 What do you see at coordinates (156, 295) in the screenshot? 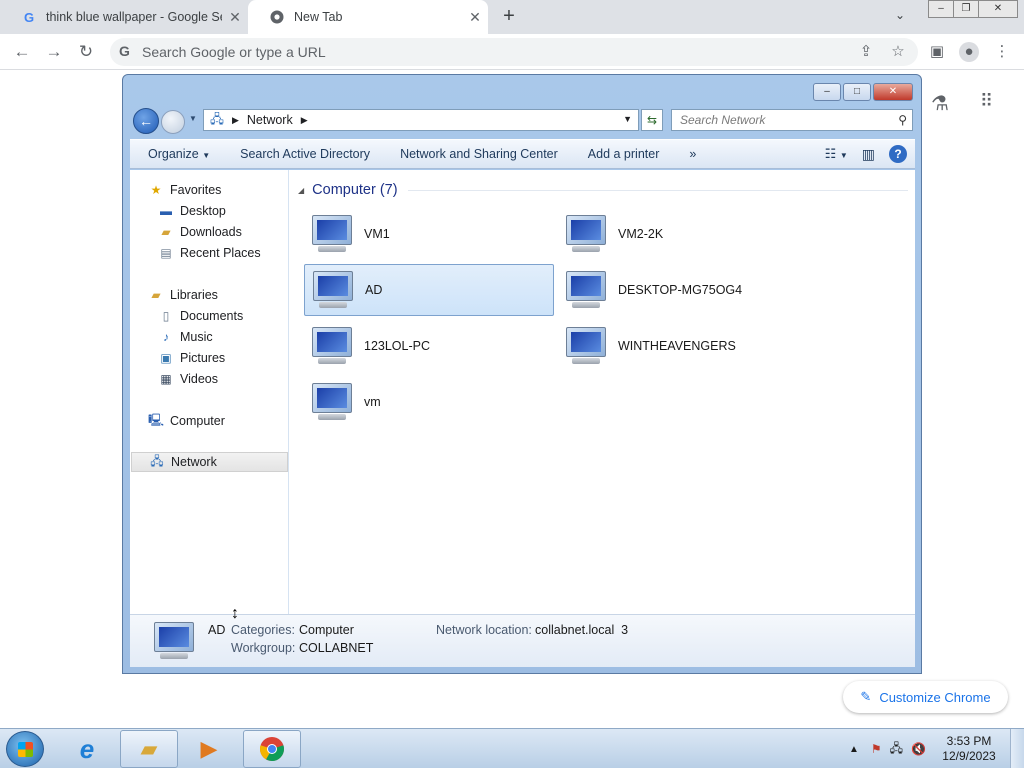
I see `libraries-icon: ▰` at bounding box center [156, 295].